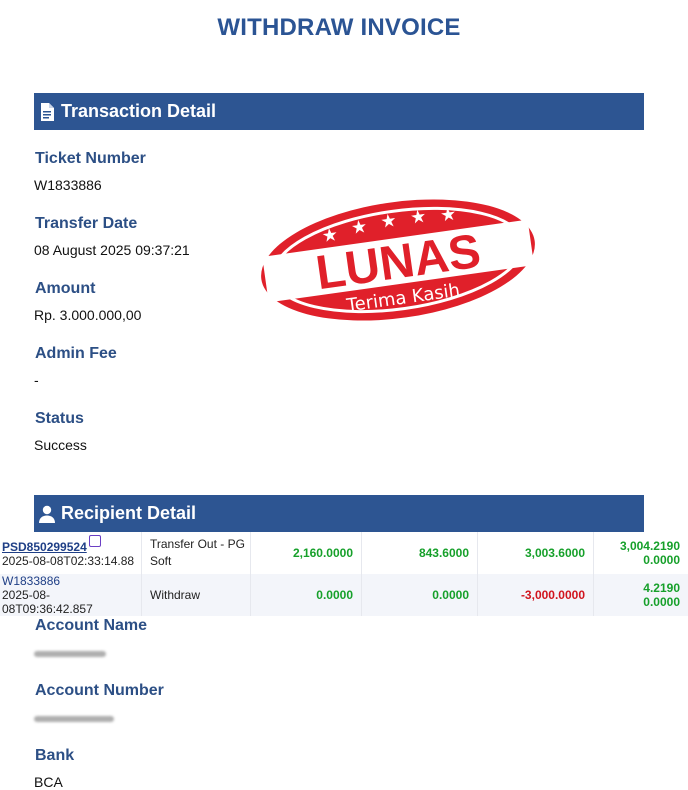 This screenshot has height=790, width=688. Describe the element at coordinates (60, 445) in the screenshot. I see `status-value: Success` at that location.